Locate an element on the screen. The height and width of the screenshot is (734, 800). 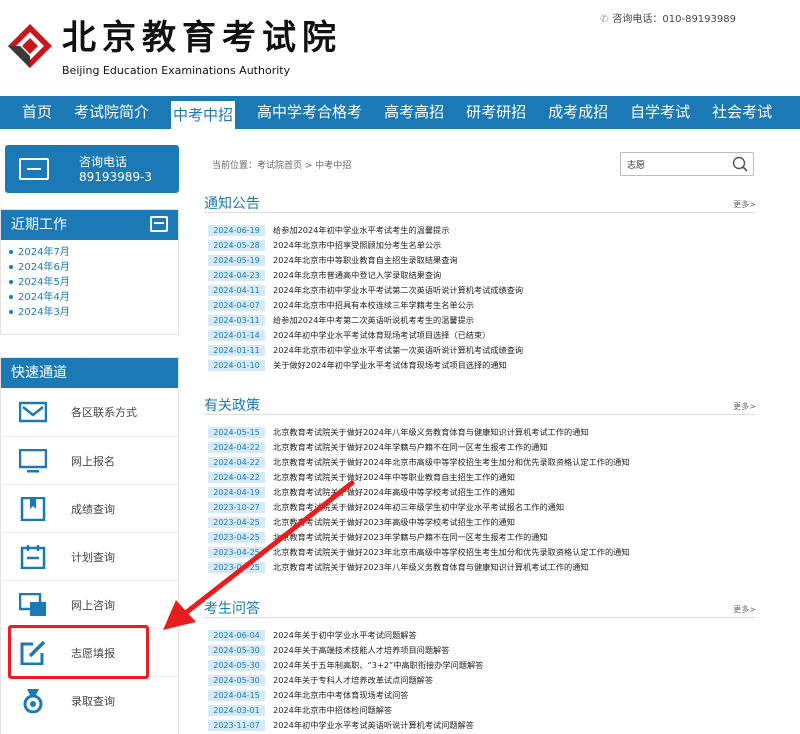
quick-channel-title: 快速通道 is located at coordinates (39, 373).